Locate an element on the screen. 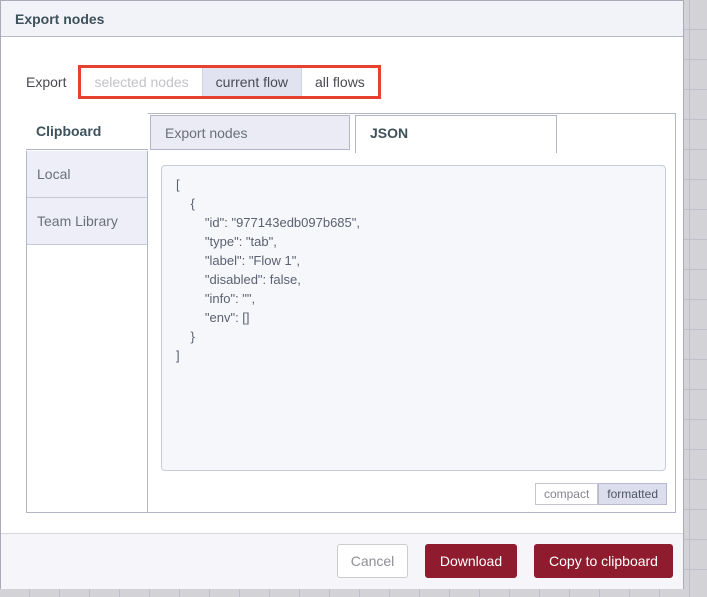  compact-button: compact is located at coordinates (566, 494).